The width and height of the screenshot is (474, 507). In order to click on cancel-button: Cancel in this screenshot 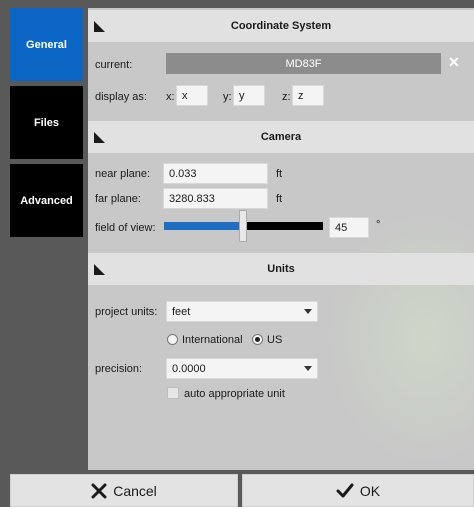, I will do `click(124, 490)`.